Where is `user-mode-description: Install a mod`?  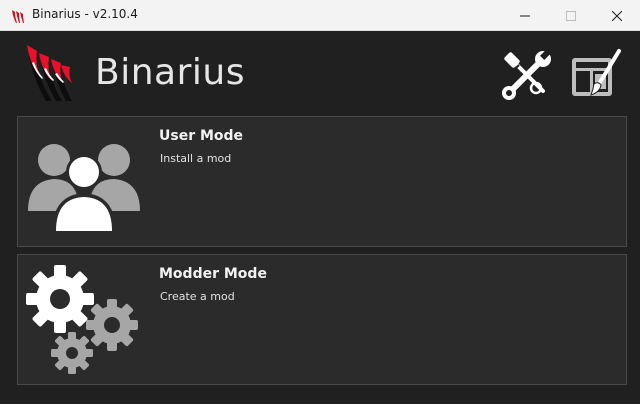 user-mode-description: Install a mod is located at coordinates (196, 158).